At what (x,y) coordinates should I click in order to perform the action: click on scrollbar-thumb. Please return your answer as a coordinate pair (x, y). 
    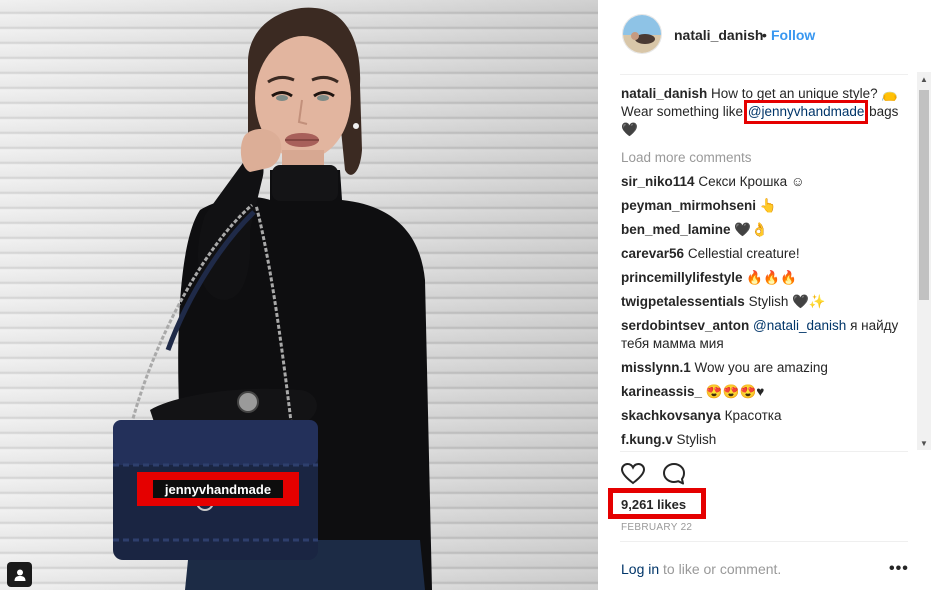
    Looking at the image, I should click on (924, 195).